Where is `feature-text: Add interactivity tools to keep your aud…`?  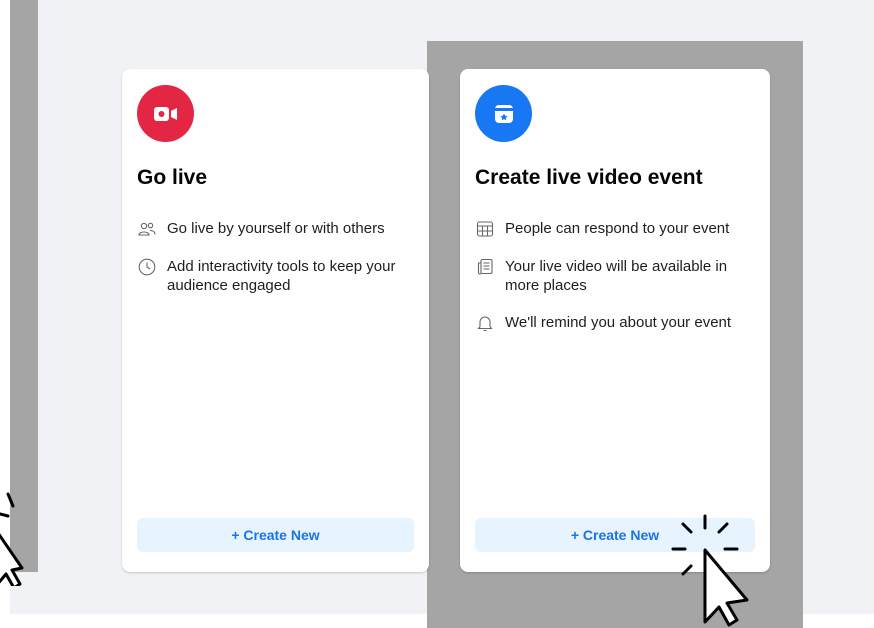
feature-text: Add interactivity tools to keep your aud… is located at coordinates (281, 276).